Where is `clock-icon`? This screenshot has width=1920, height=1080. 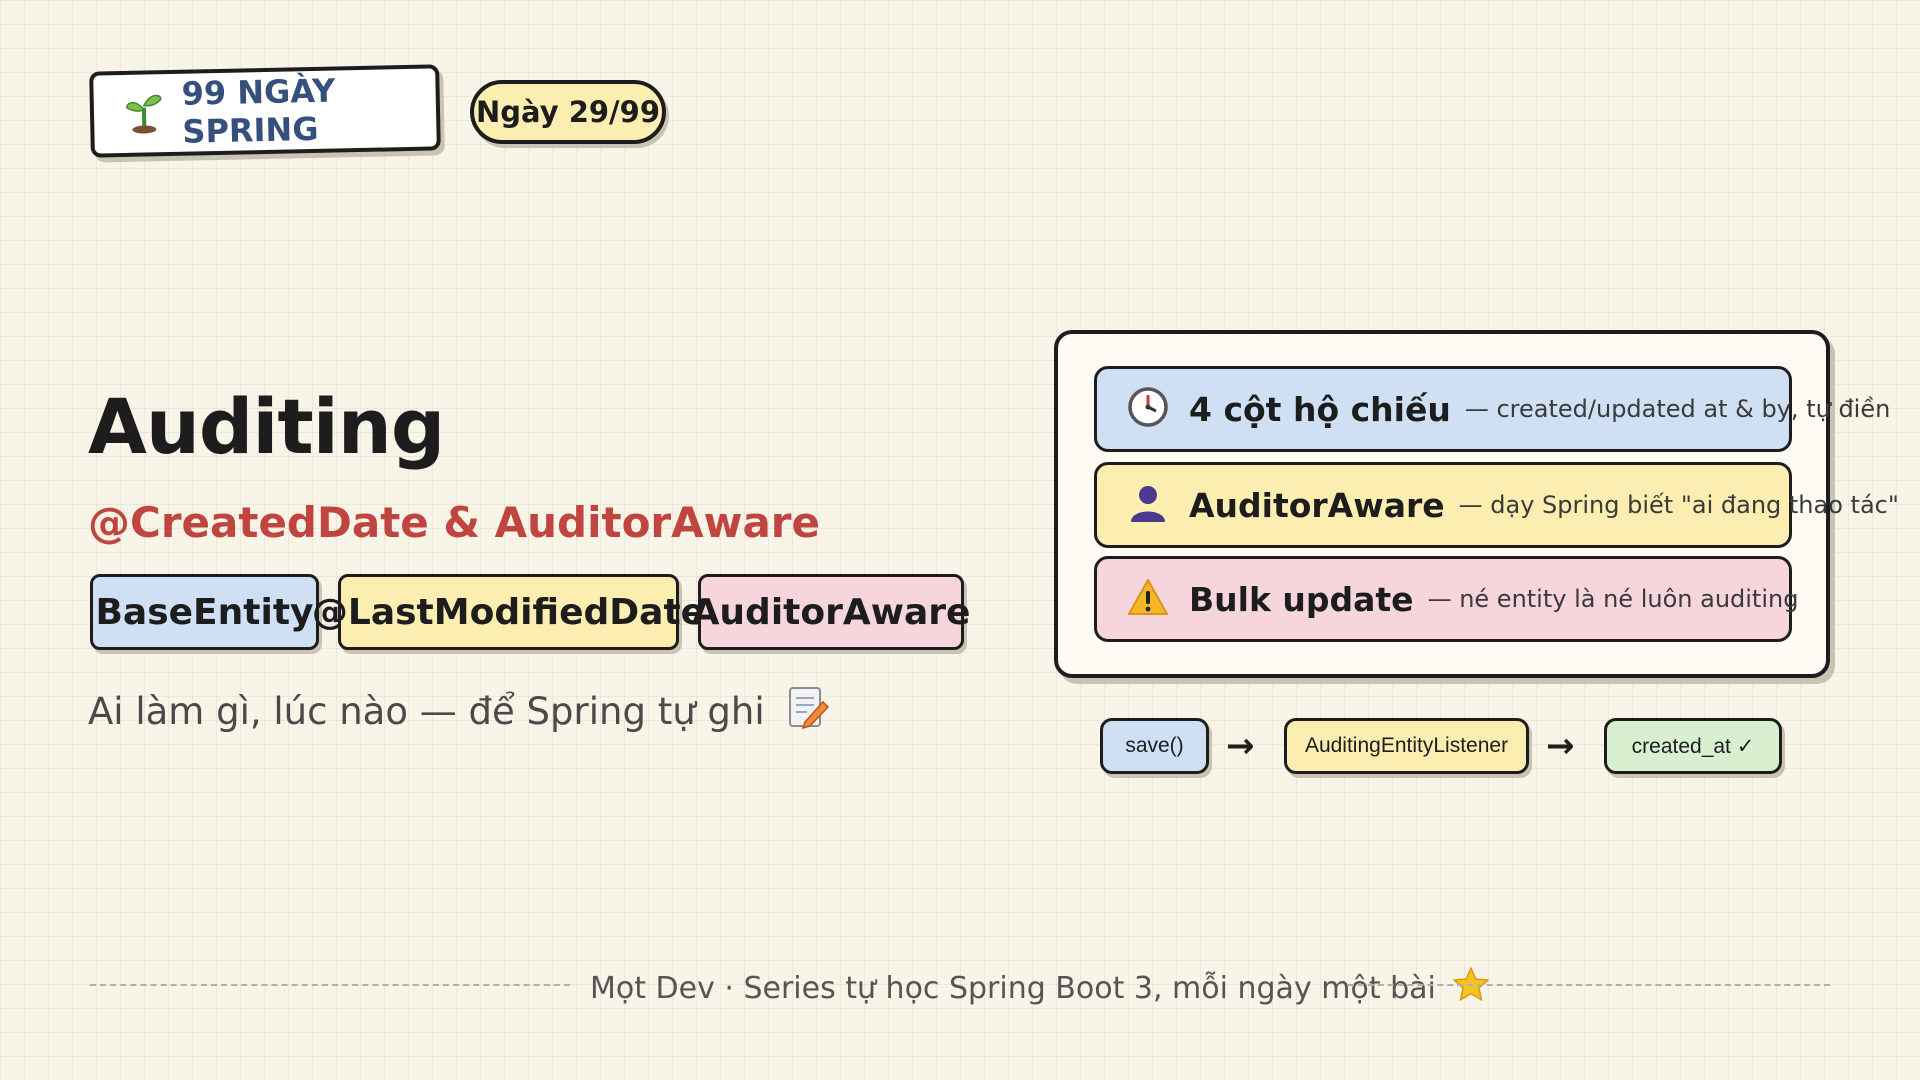
clock-icon is located at coordinates (1148, 409).